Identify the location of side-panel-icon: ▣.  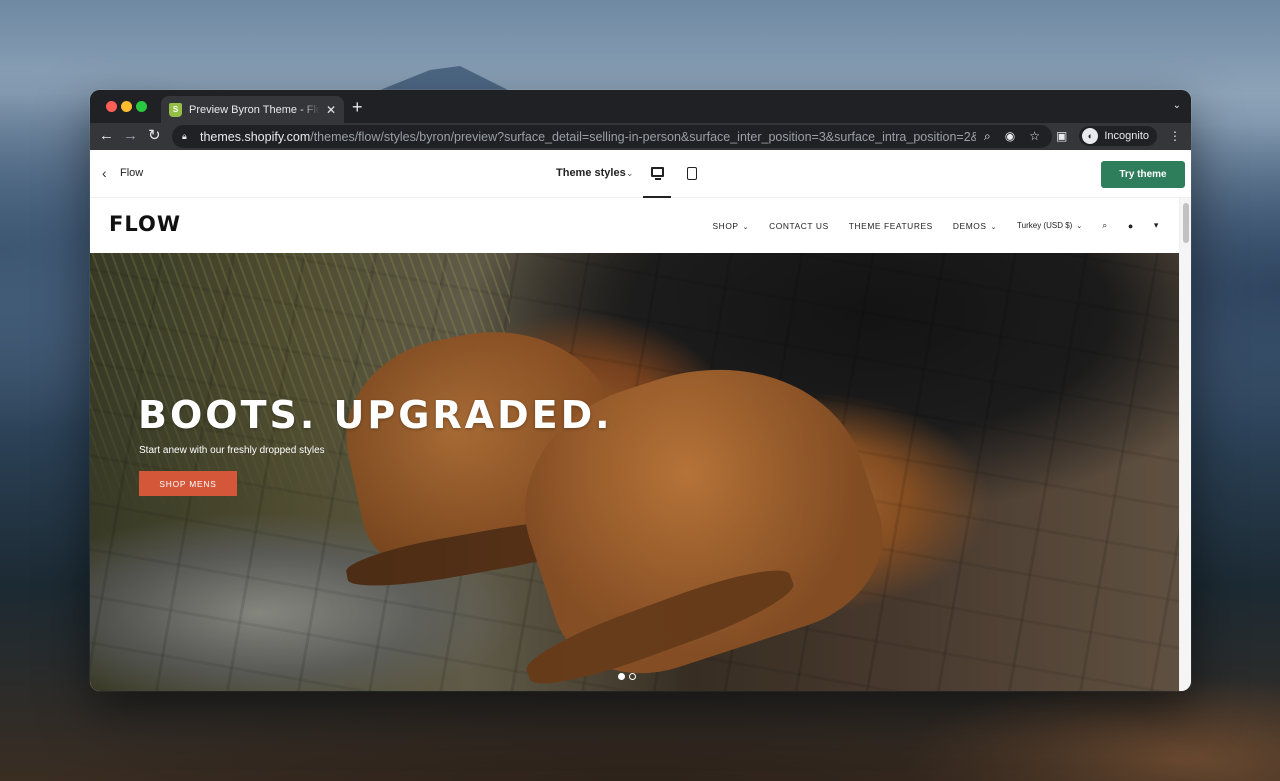
(1061, 136).